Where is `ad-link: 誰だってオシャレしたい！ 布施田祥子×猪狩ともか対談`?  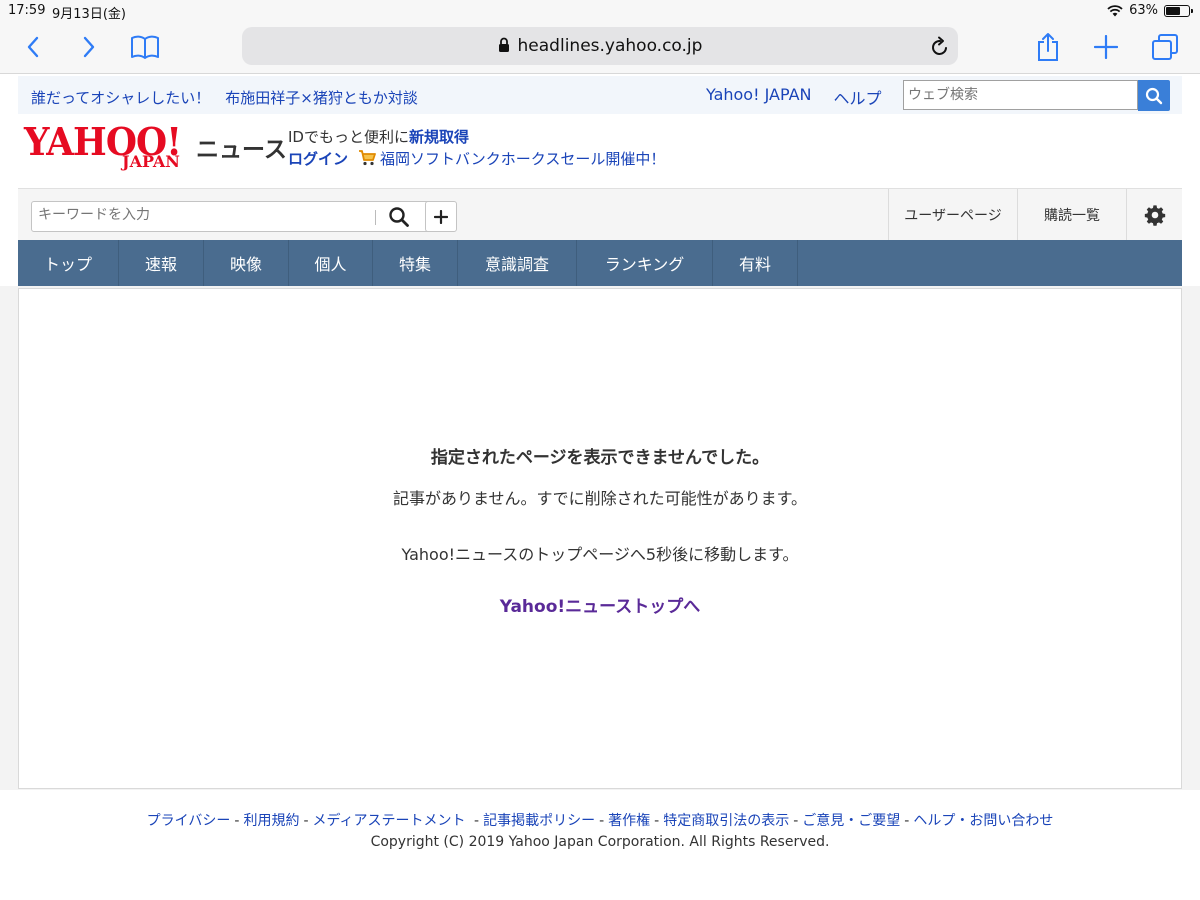
ad-link: 誰だってオシャレしたい！ 布施田祥子×猪狩ともか対談 is located at coordinates (224, 97).